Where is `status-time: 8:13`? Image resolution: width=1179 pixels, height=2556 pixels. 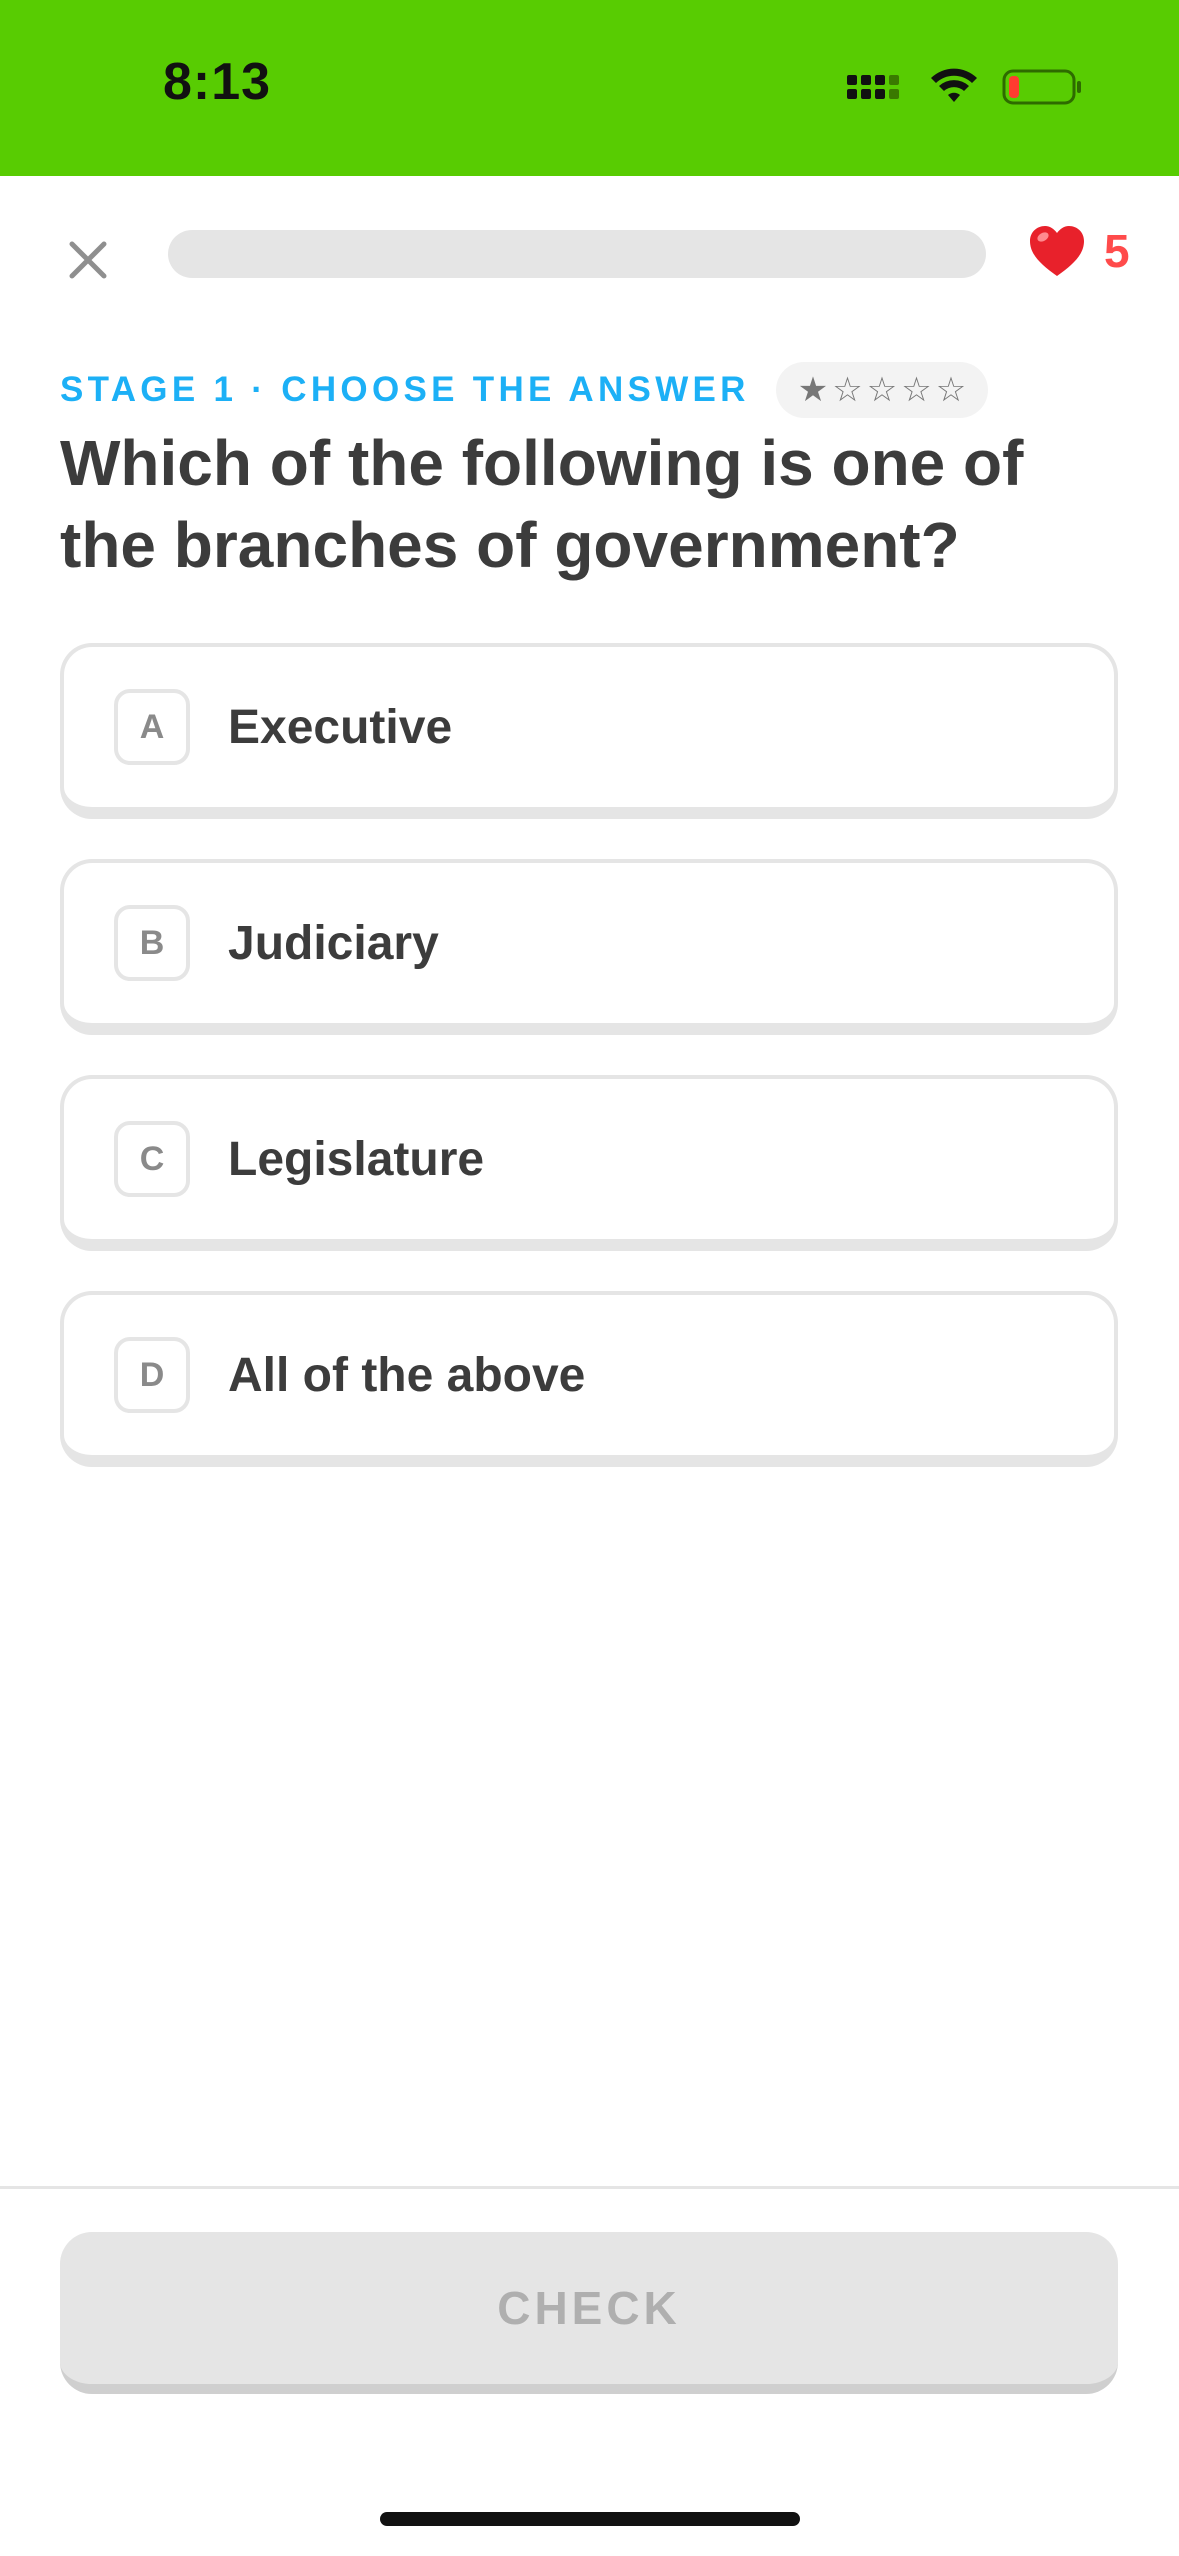 status-time: 8:13 is located at coordinates (217, 82).